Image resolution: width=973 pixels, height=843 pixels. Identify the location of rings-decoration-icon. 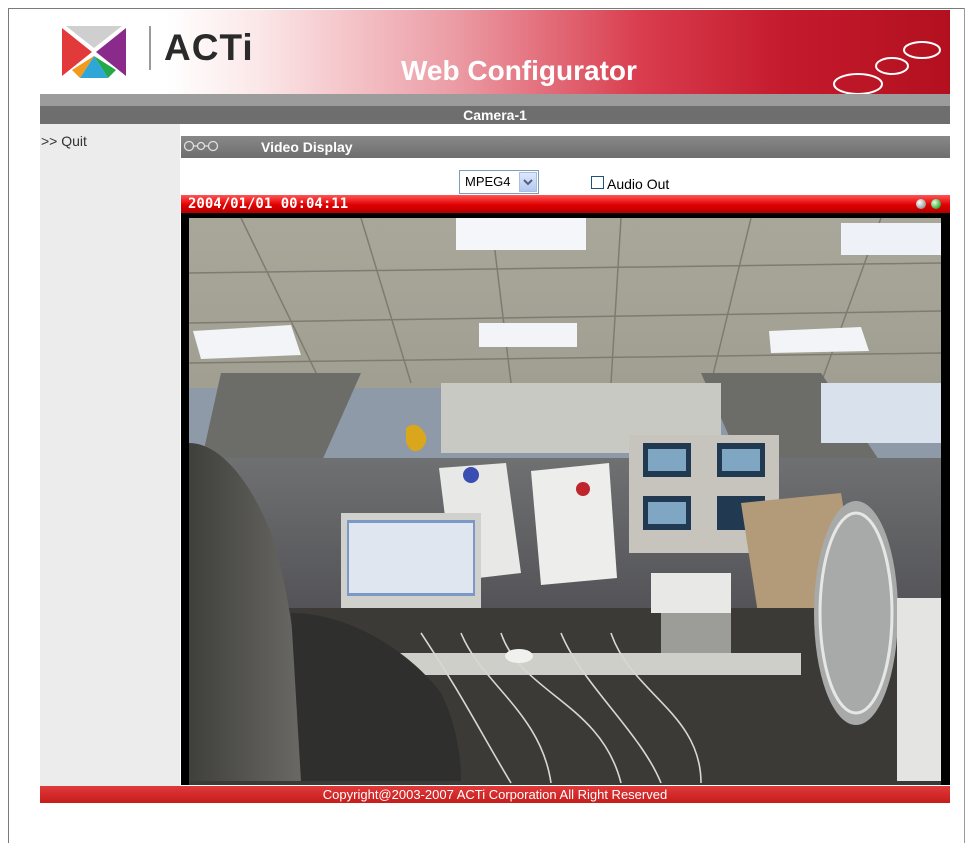
(887, 67).